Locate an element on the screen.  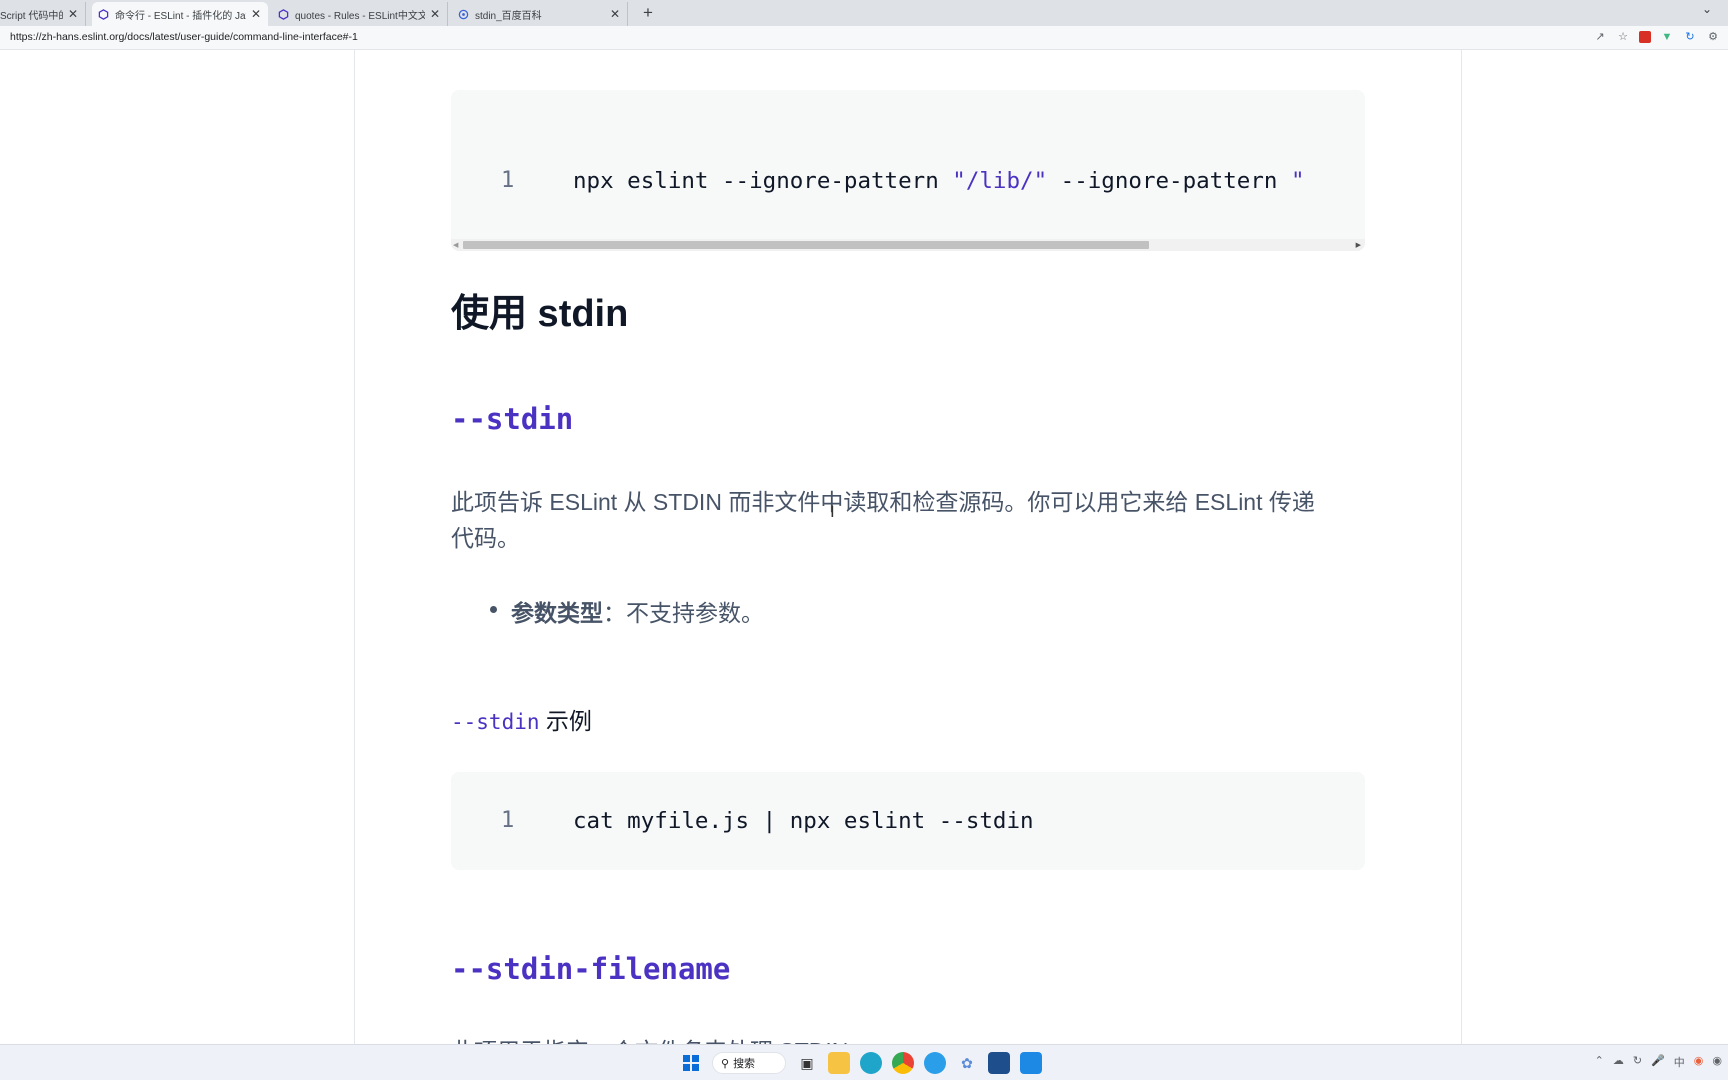
file-explorer-icon is located at coordinates (839, 1063).